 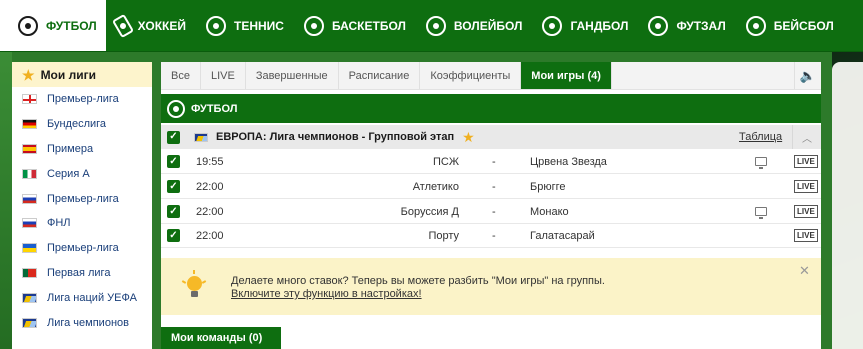 What do you see at coordinates (28, 74) in the screenshot?
I see `star-icon: ★` at bounding box center [28, 74].